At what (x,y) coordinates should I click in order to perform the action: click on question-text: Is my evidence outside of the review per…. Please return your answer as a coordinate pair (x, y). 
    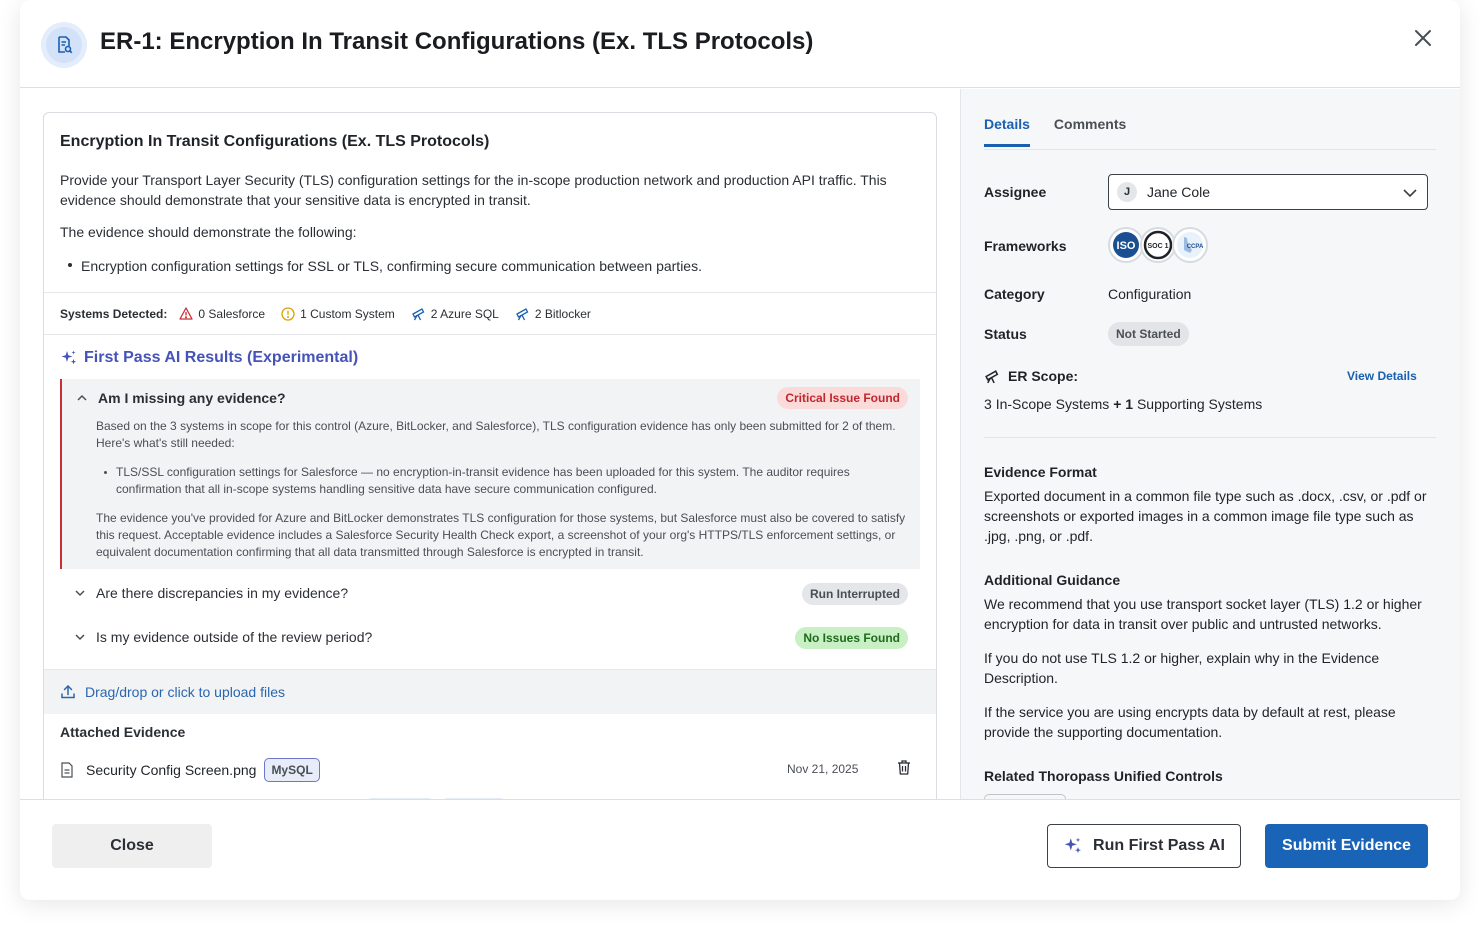
    Looking at the image, I should click on (234, 637).